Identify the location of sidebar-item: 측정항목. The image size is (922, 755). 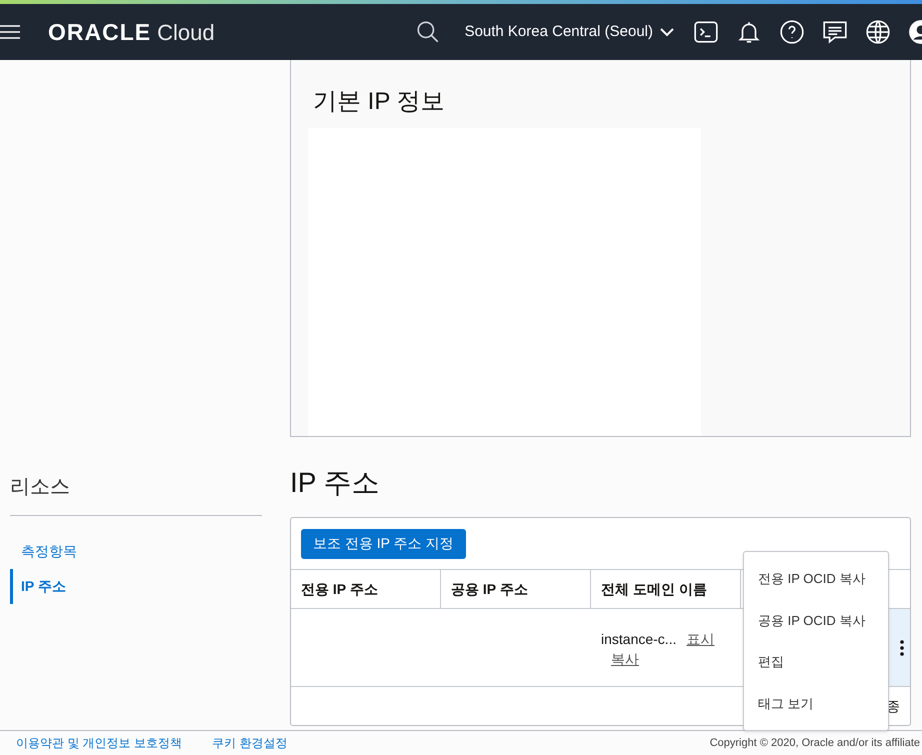
(136, 551).